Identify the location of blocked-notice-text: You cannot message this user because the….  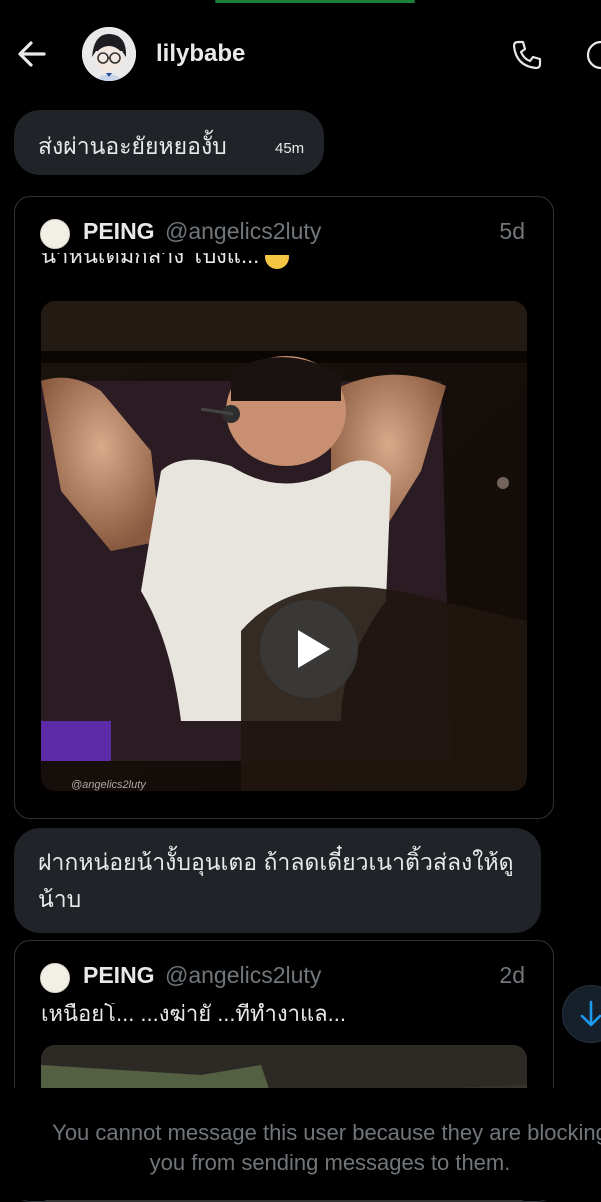
(326, 1147).